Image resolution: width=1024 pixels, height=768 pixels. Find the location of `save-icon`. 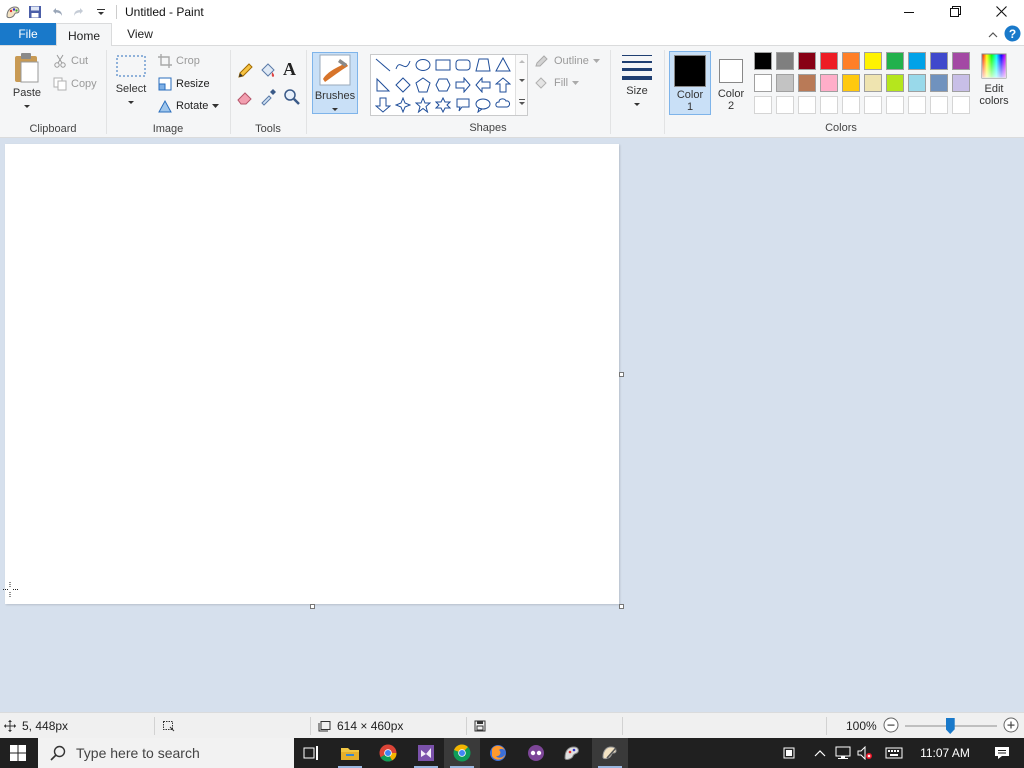

save-icon is located at coordinates (35, 12).